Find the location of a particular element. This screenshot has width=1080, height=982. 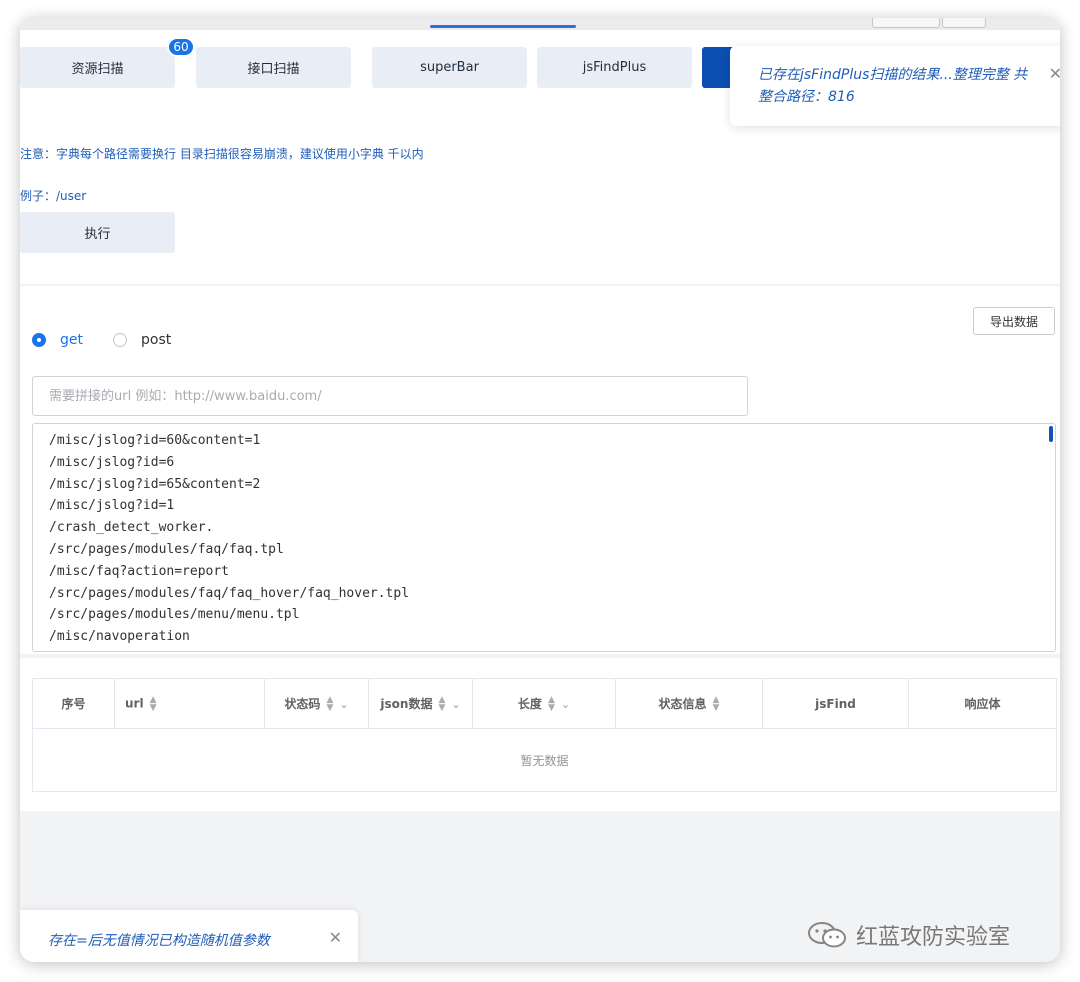

column-header-status-code: 状态码 ▲ ▼ ⌄ is located at coordinates (316, 703).